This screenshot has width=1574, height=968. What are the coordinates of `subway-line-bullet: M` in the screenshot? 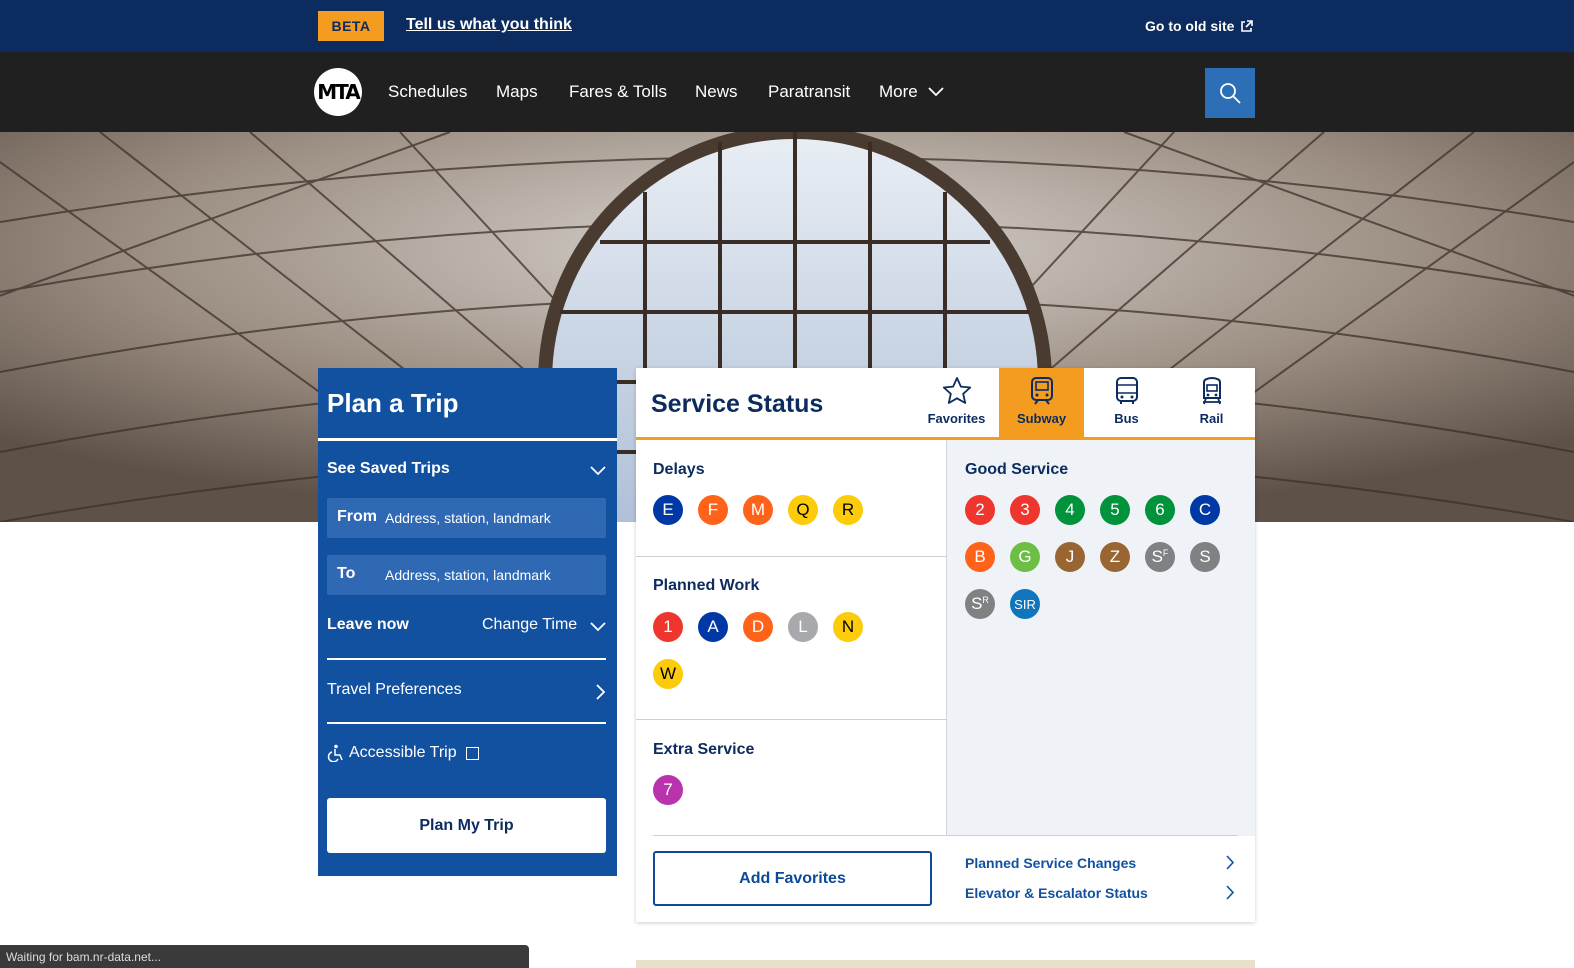 It's located at (758, 510).